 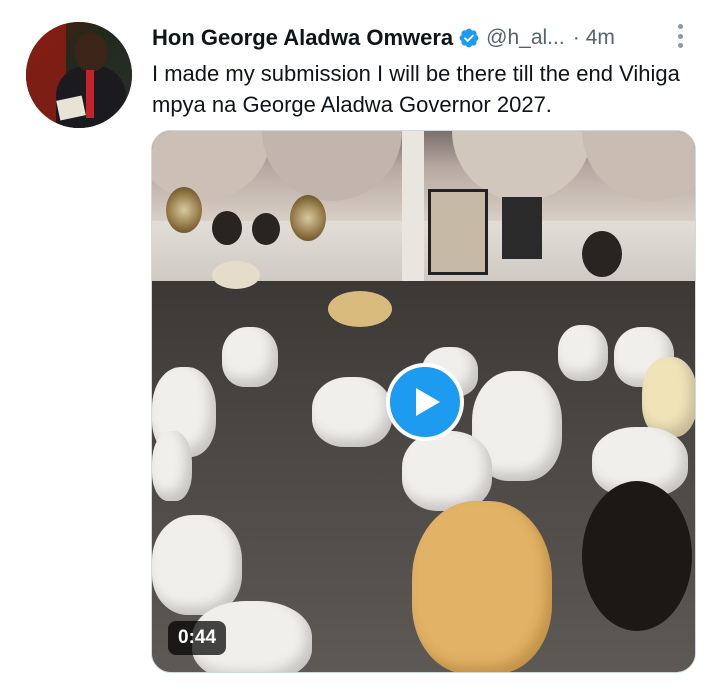 What do you see at coordinates (197, 638) in the screenshot?
I see `video-duration-badge: 0:44` at bounding box center [197, 638].